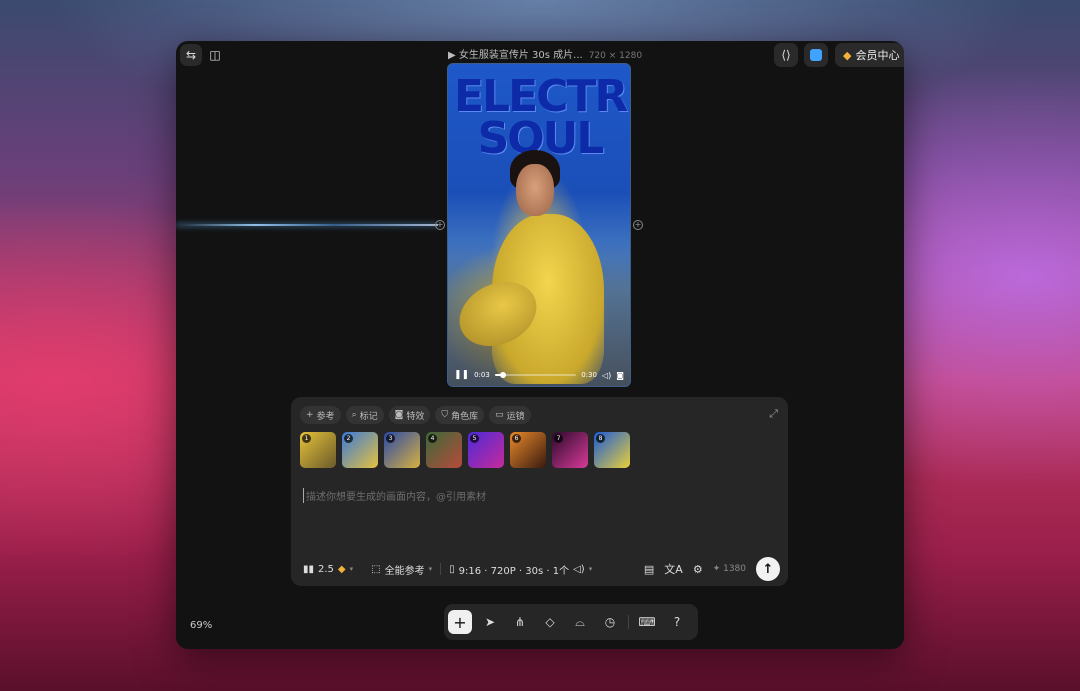 The height and width of the screenshot is (691, 1080). I want to click on output-settings-selector: ▯ 9:16 · 720P · 30s · 1个 ◁) ▾, so click(520, 569).